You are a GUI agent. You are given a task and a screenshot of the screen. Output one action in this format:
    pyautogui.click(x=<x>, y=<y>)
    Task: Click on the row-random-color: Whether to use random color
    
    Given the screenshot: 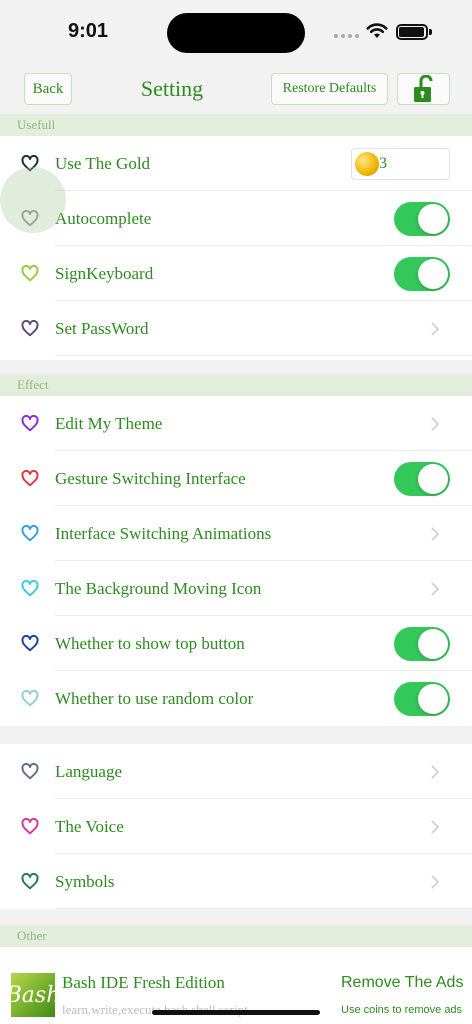 What is the action you would take?
    pyautogui.click(x=236, y=698)
    